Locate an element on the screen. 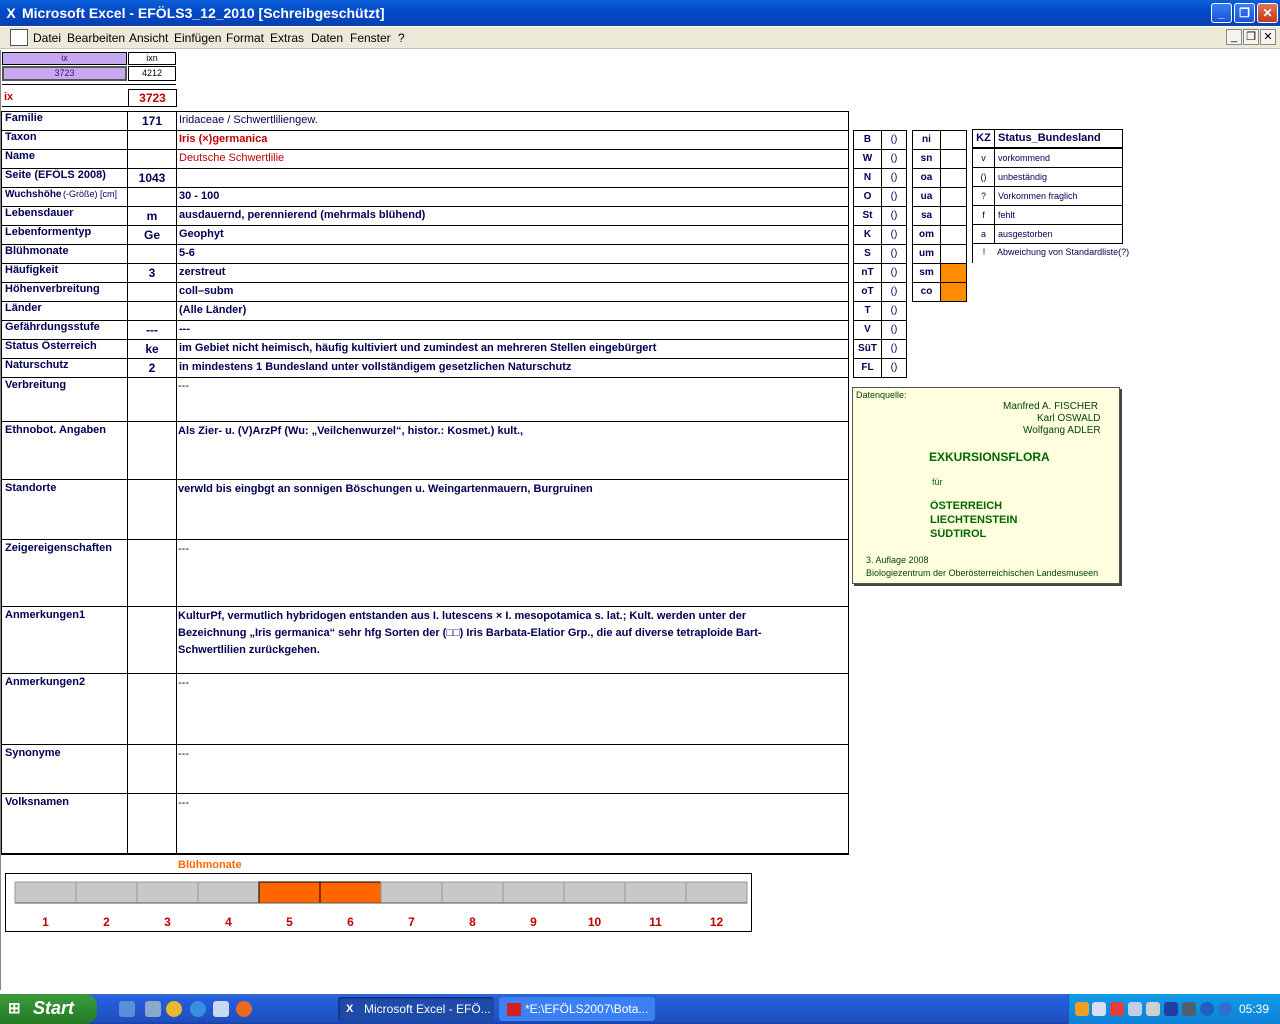 The width and height of the screenshot is (1280, 1024). legend-kz: f is located at coordinates (983, 215).